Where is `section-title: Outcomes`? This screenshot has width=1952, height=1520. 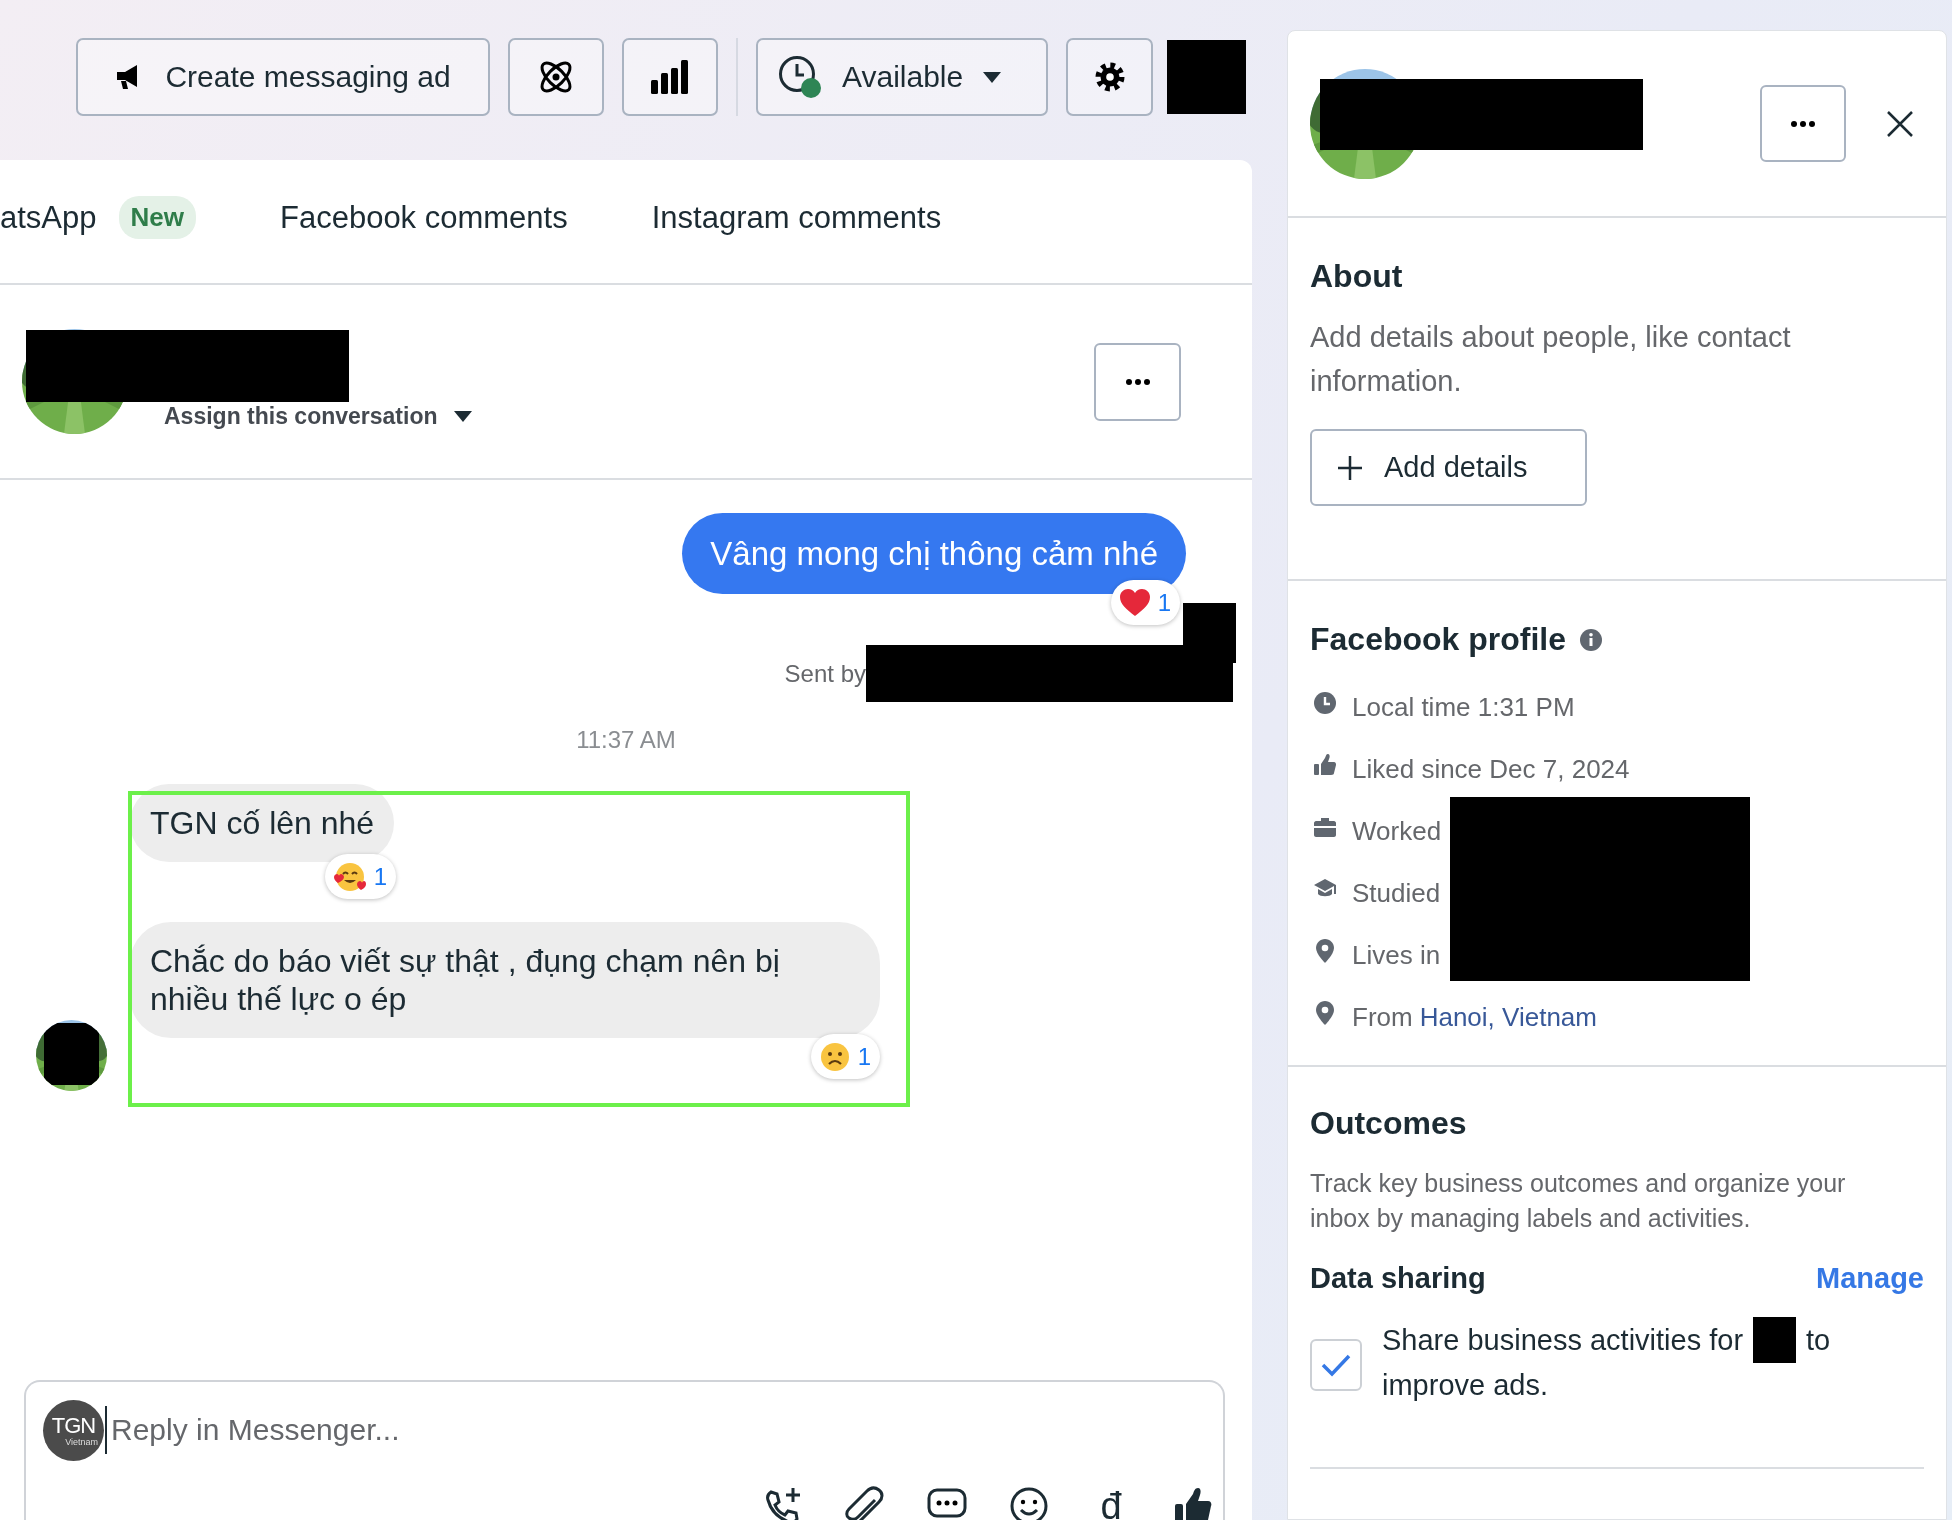
section-title: Outcomes is located at coordinates (1389, 1123).